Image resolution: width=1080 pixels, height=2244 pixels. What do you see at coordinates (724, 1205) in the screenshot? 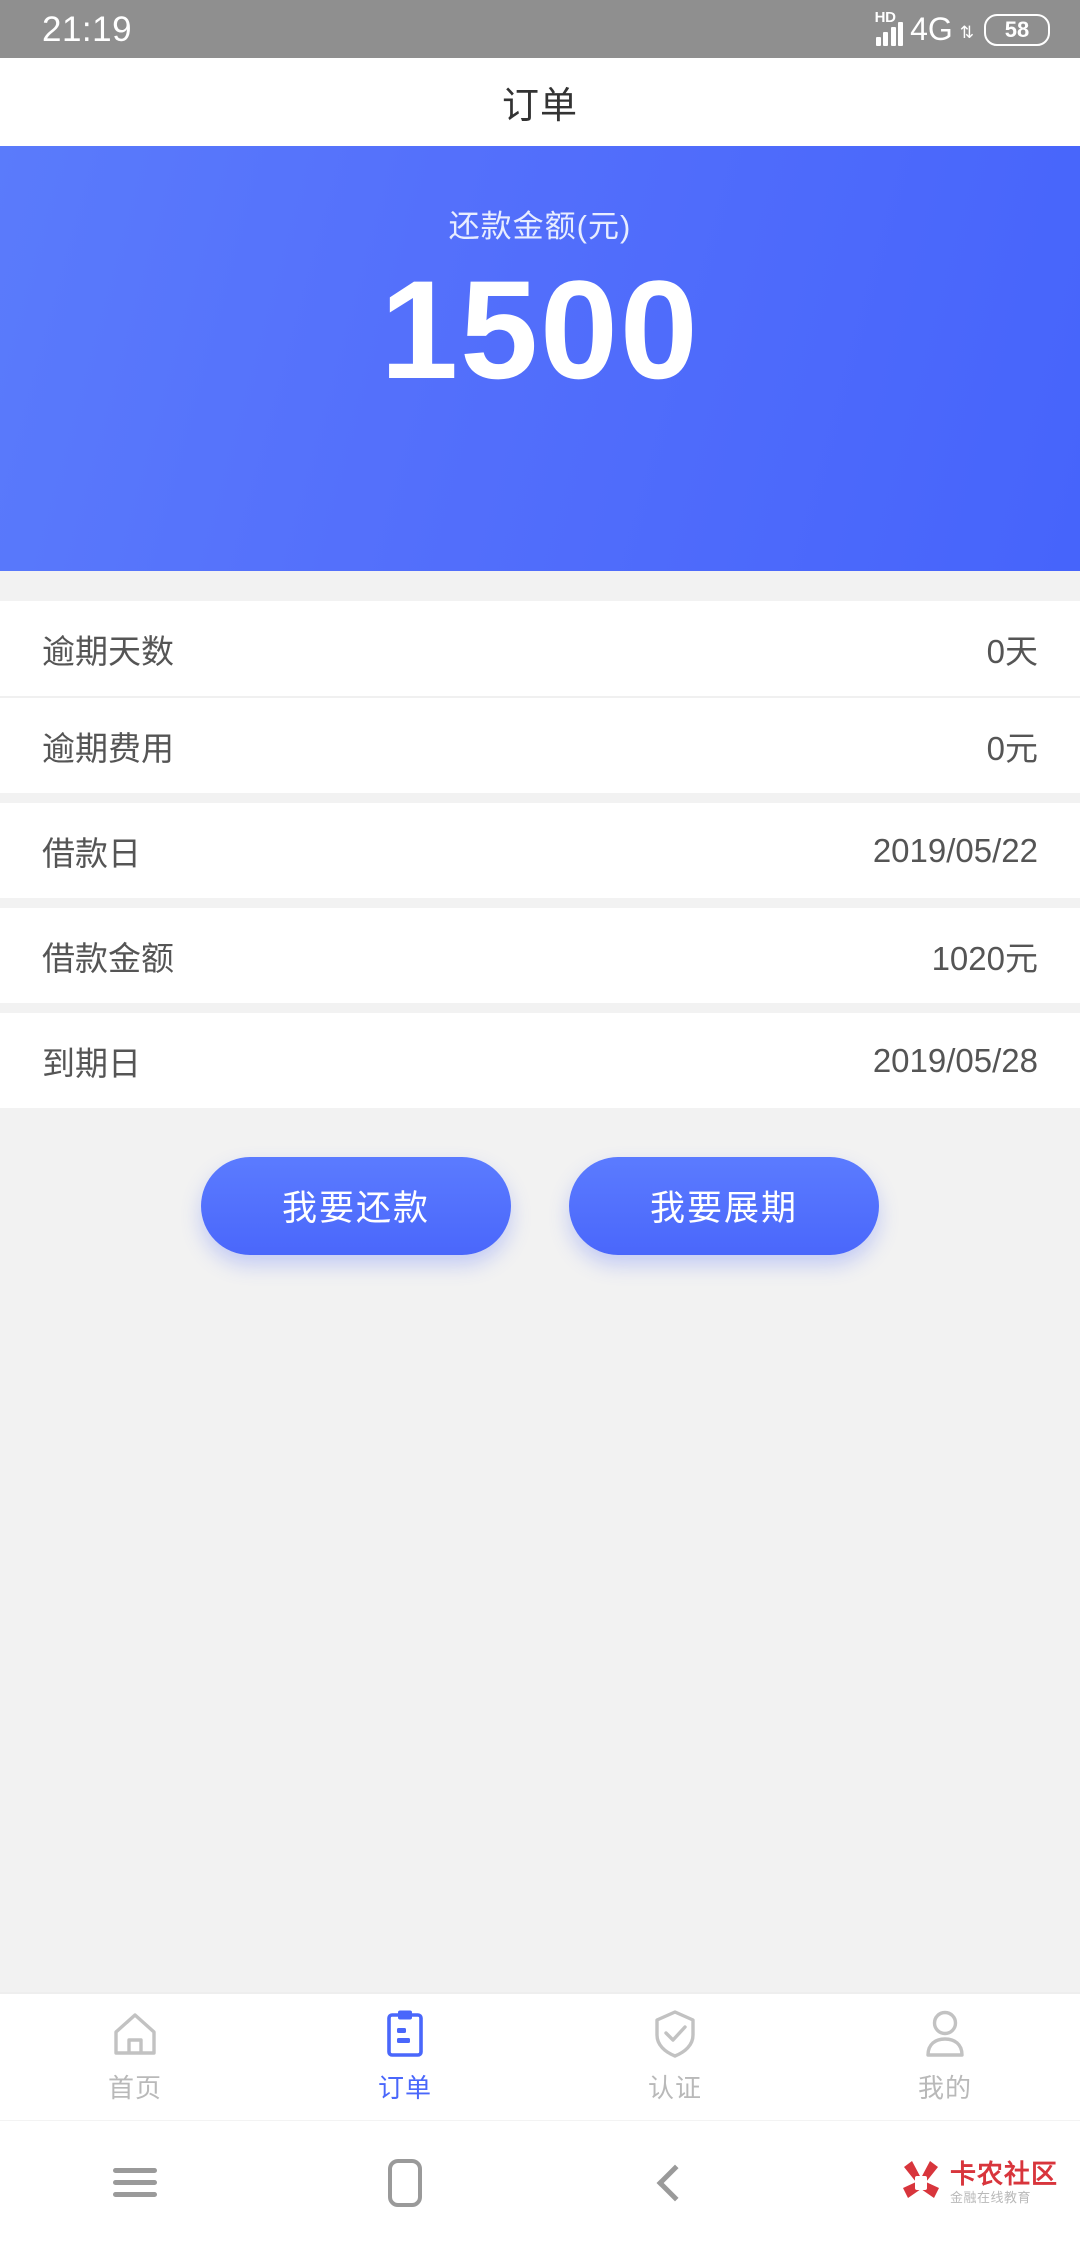
I see `extend-button: 我要展期` at bounding box center [724, 1205].